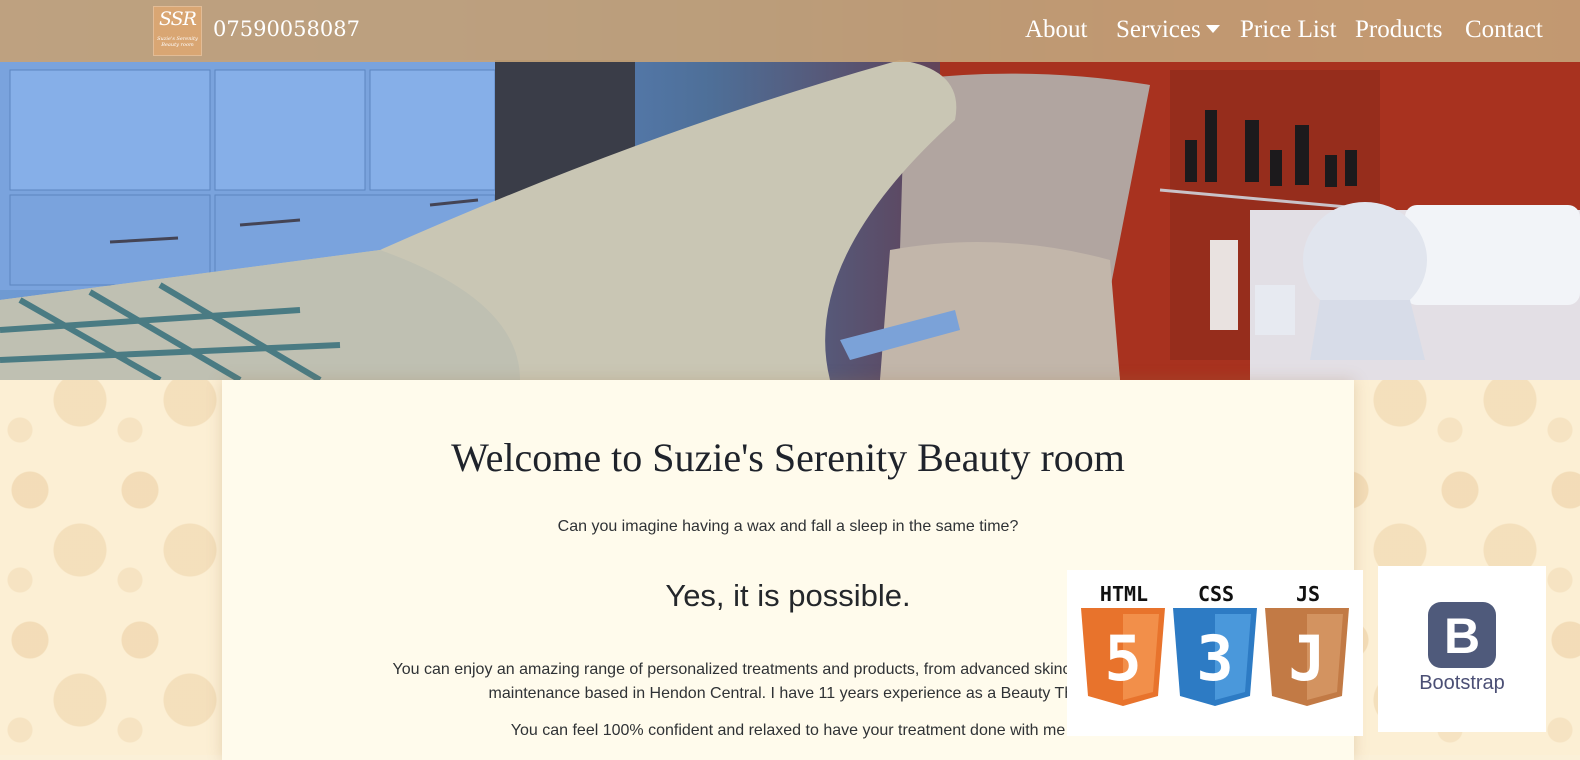  I want to click on nav-services-label: Services, so click(1158, 29).